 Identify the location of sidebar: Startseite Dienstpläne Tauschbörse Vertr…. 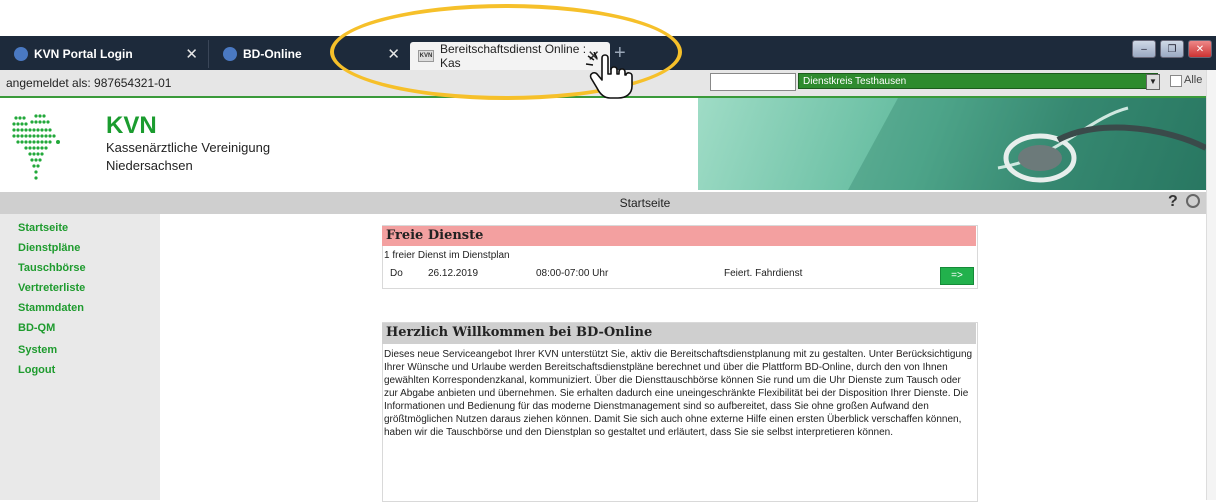
(80, 357).